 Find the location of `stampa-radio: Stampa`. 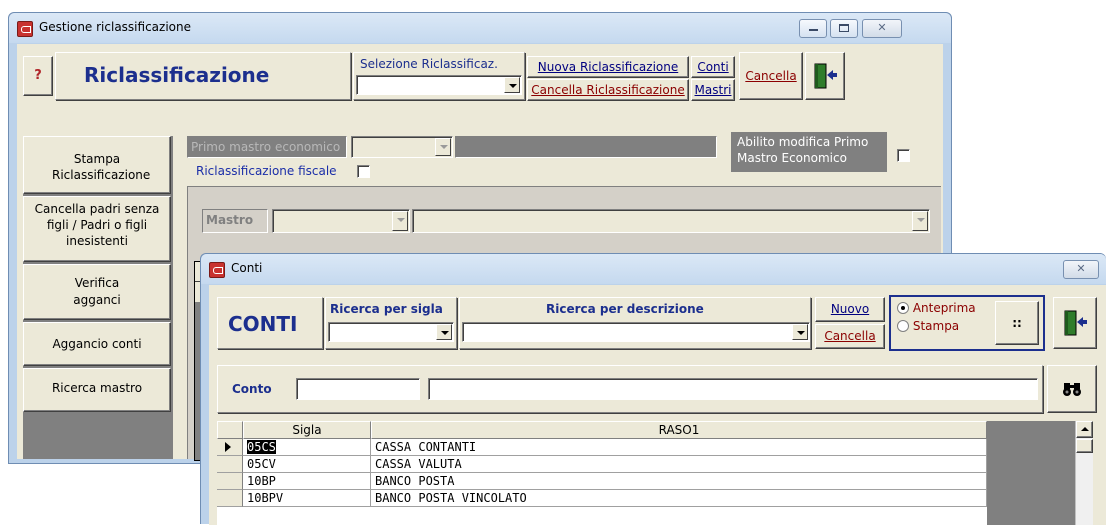

stampa-radio: Stampa is located at coordinates (928, 326).